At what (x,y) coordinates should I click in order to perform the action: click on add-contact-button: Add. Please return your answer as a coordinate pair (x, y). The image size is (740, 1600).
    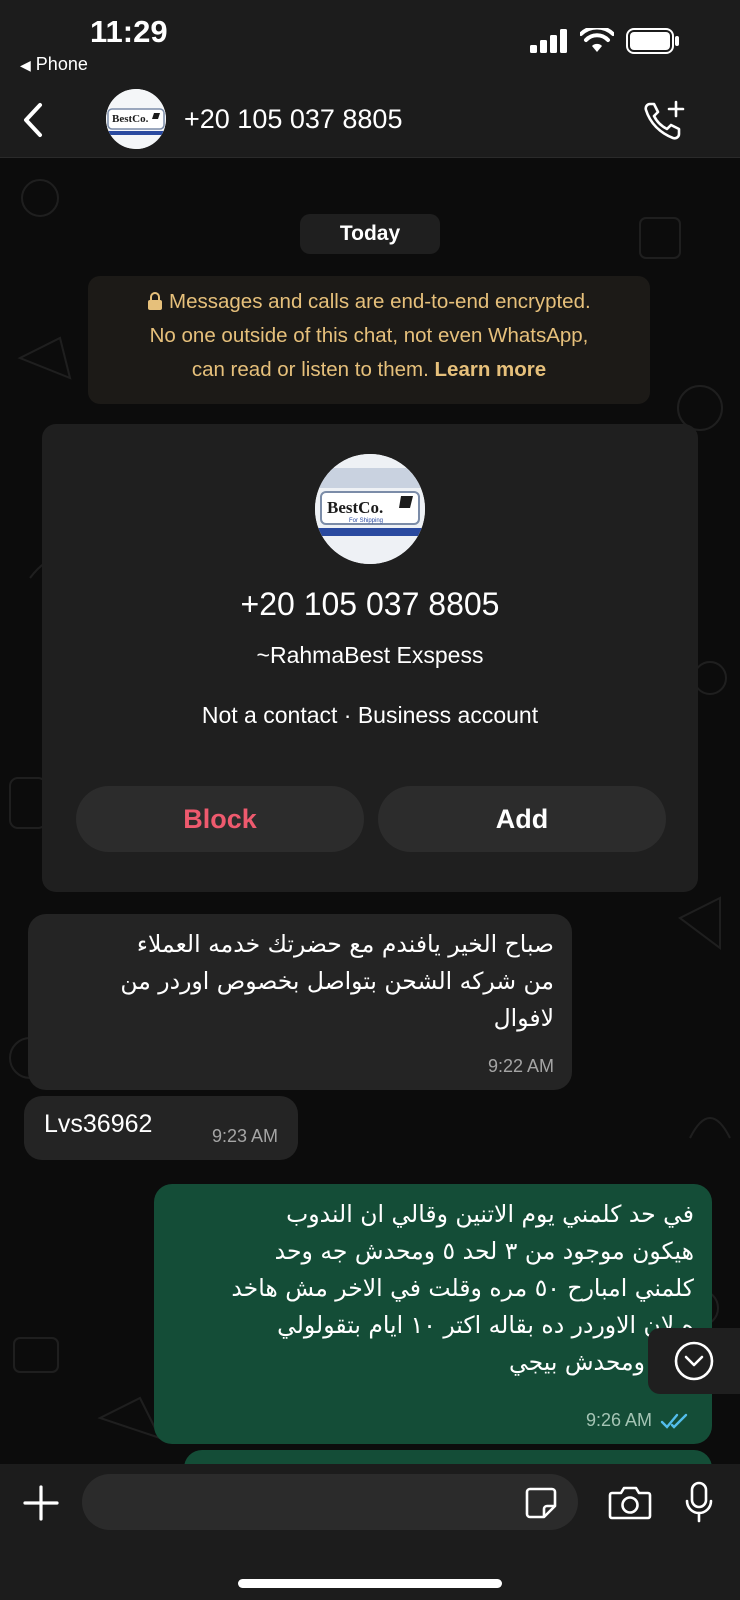
    Looking at the image, I should click on (522, 819).